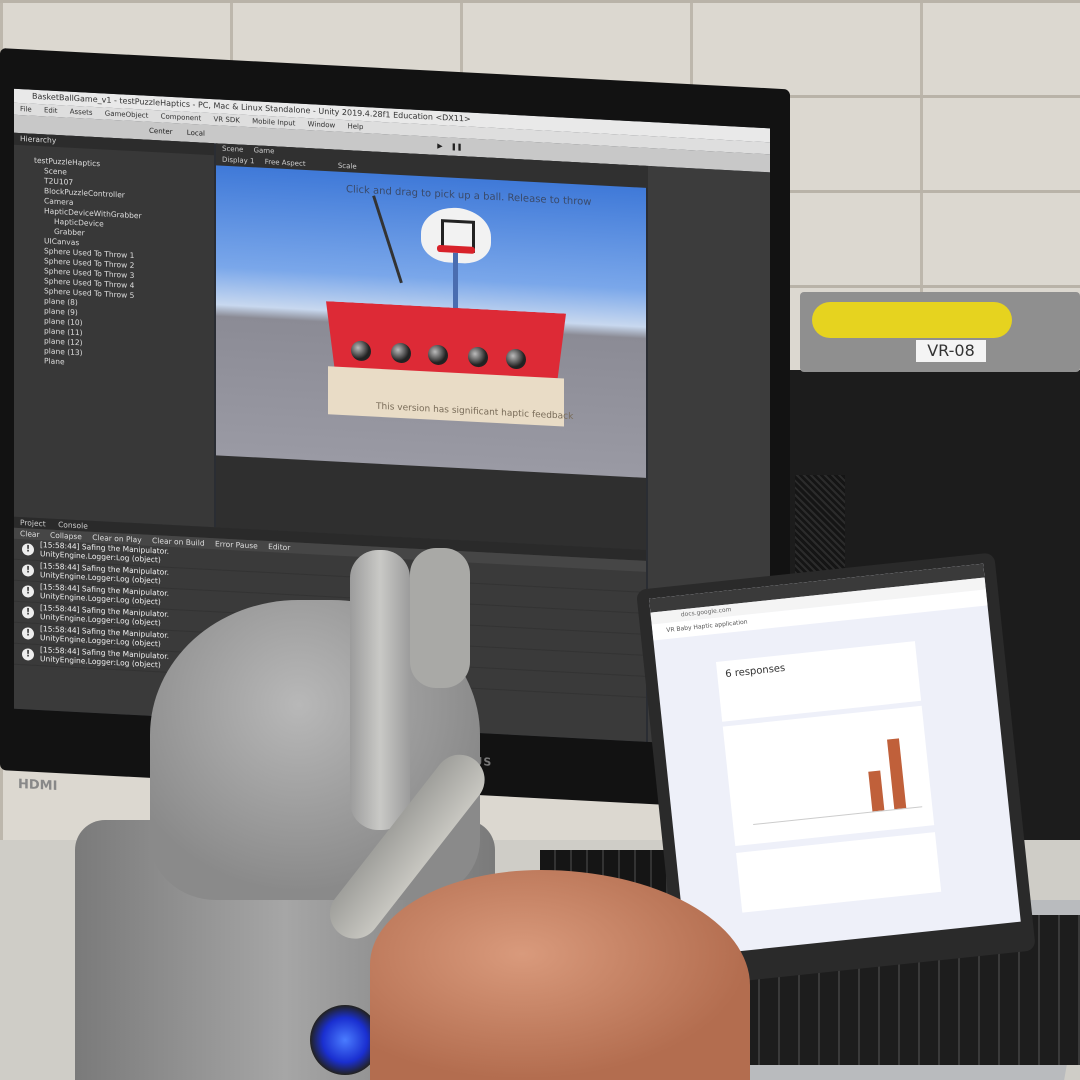 The width and height of the screenshot is (1080, 1080). Describe the element at coordinates (439, 146) in the screenshot. I see `play-icon: ▶` at that location.